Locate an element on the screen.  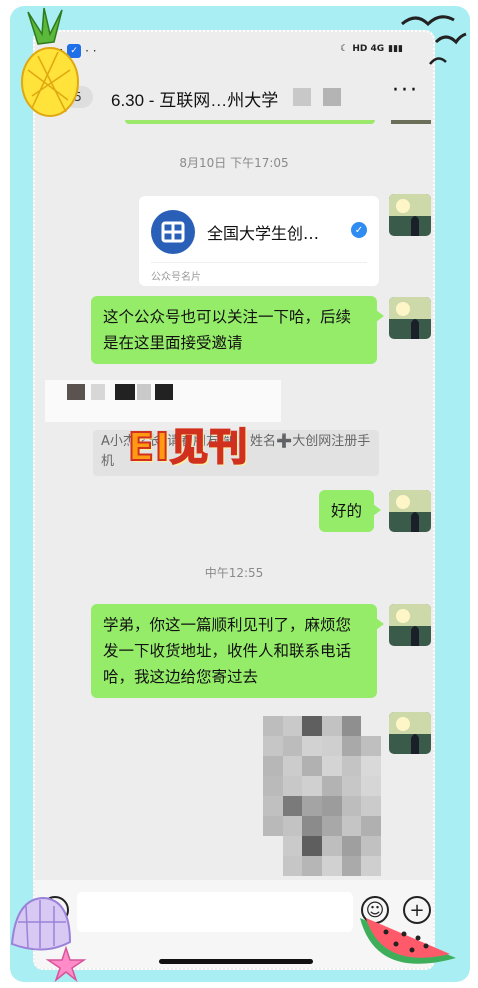
pineapple-icon is located at coordinates (50, 62).